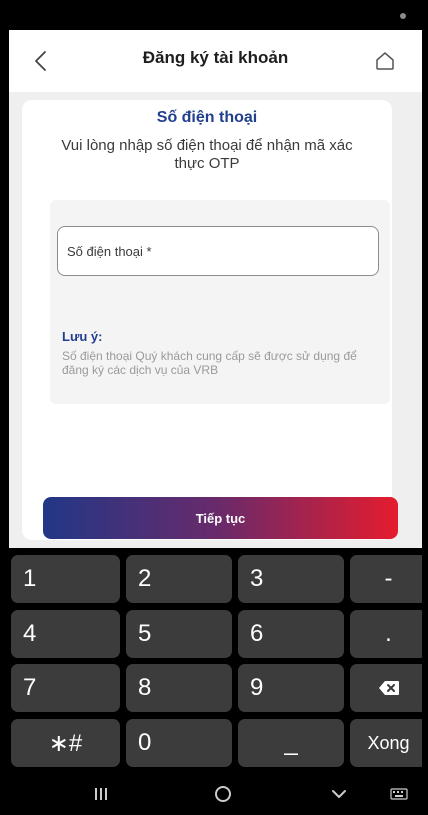  I want to click on page-title: Đăng ký tài khoản, so click(215, 57).